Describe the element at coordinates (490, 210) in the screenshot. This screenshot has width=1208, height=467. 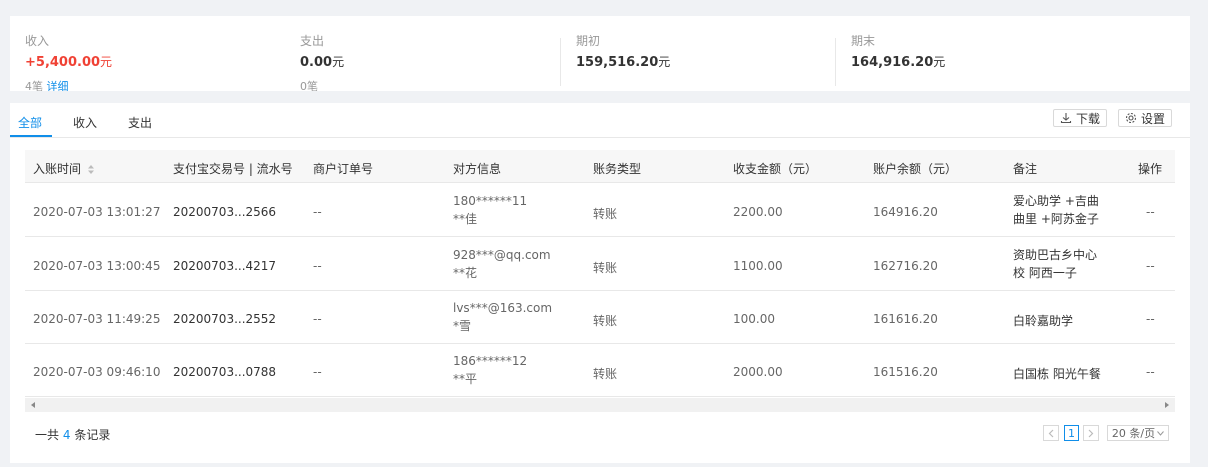
I see `cell-party: 180******11 **佳` at that location.